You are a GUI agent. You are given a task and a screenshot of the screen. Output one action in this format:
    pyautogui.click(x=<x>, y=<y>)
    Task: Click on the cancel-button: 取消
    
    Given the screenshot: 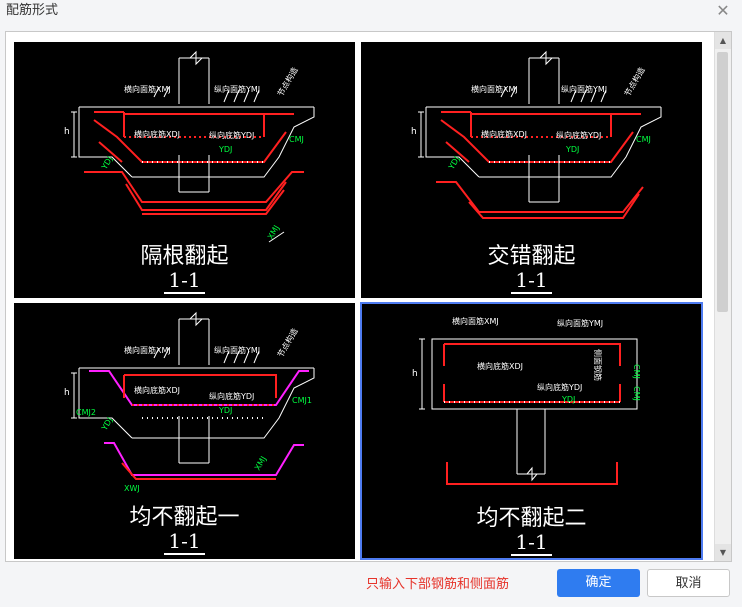 What is the action you would take?
    pyautogui.click(x=688, y=583)
    